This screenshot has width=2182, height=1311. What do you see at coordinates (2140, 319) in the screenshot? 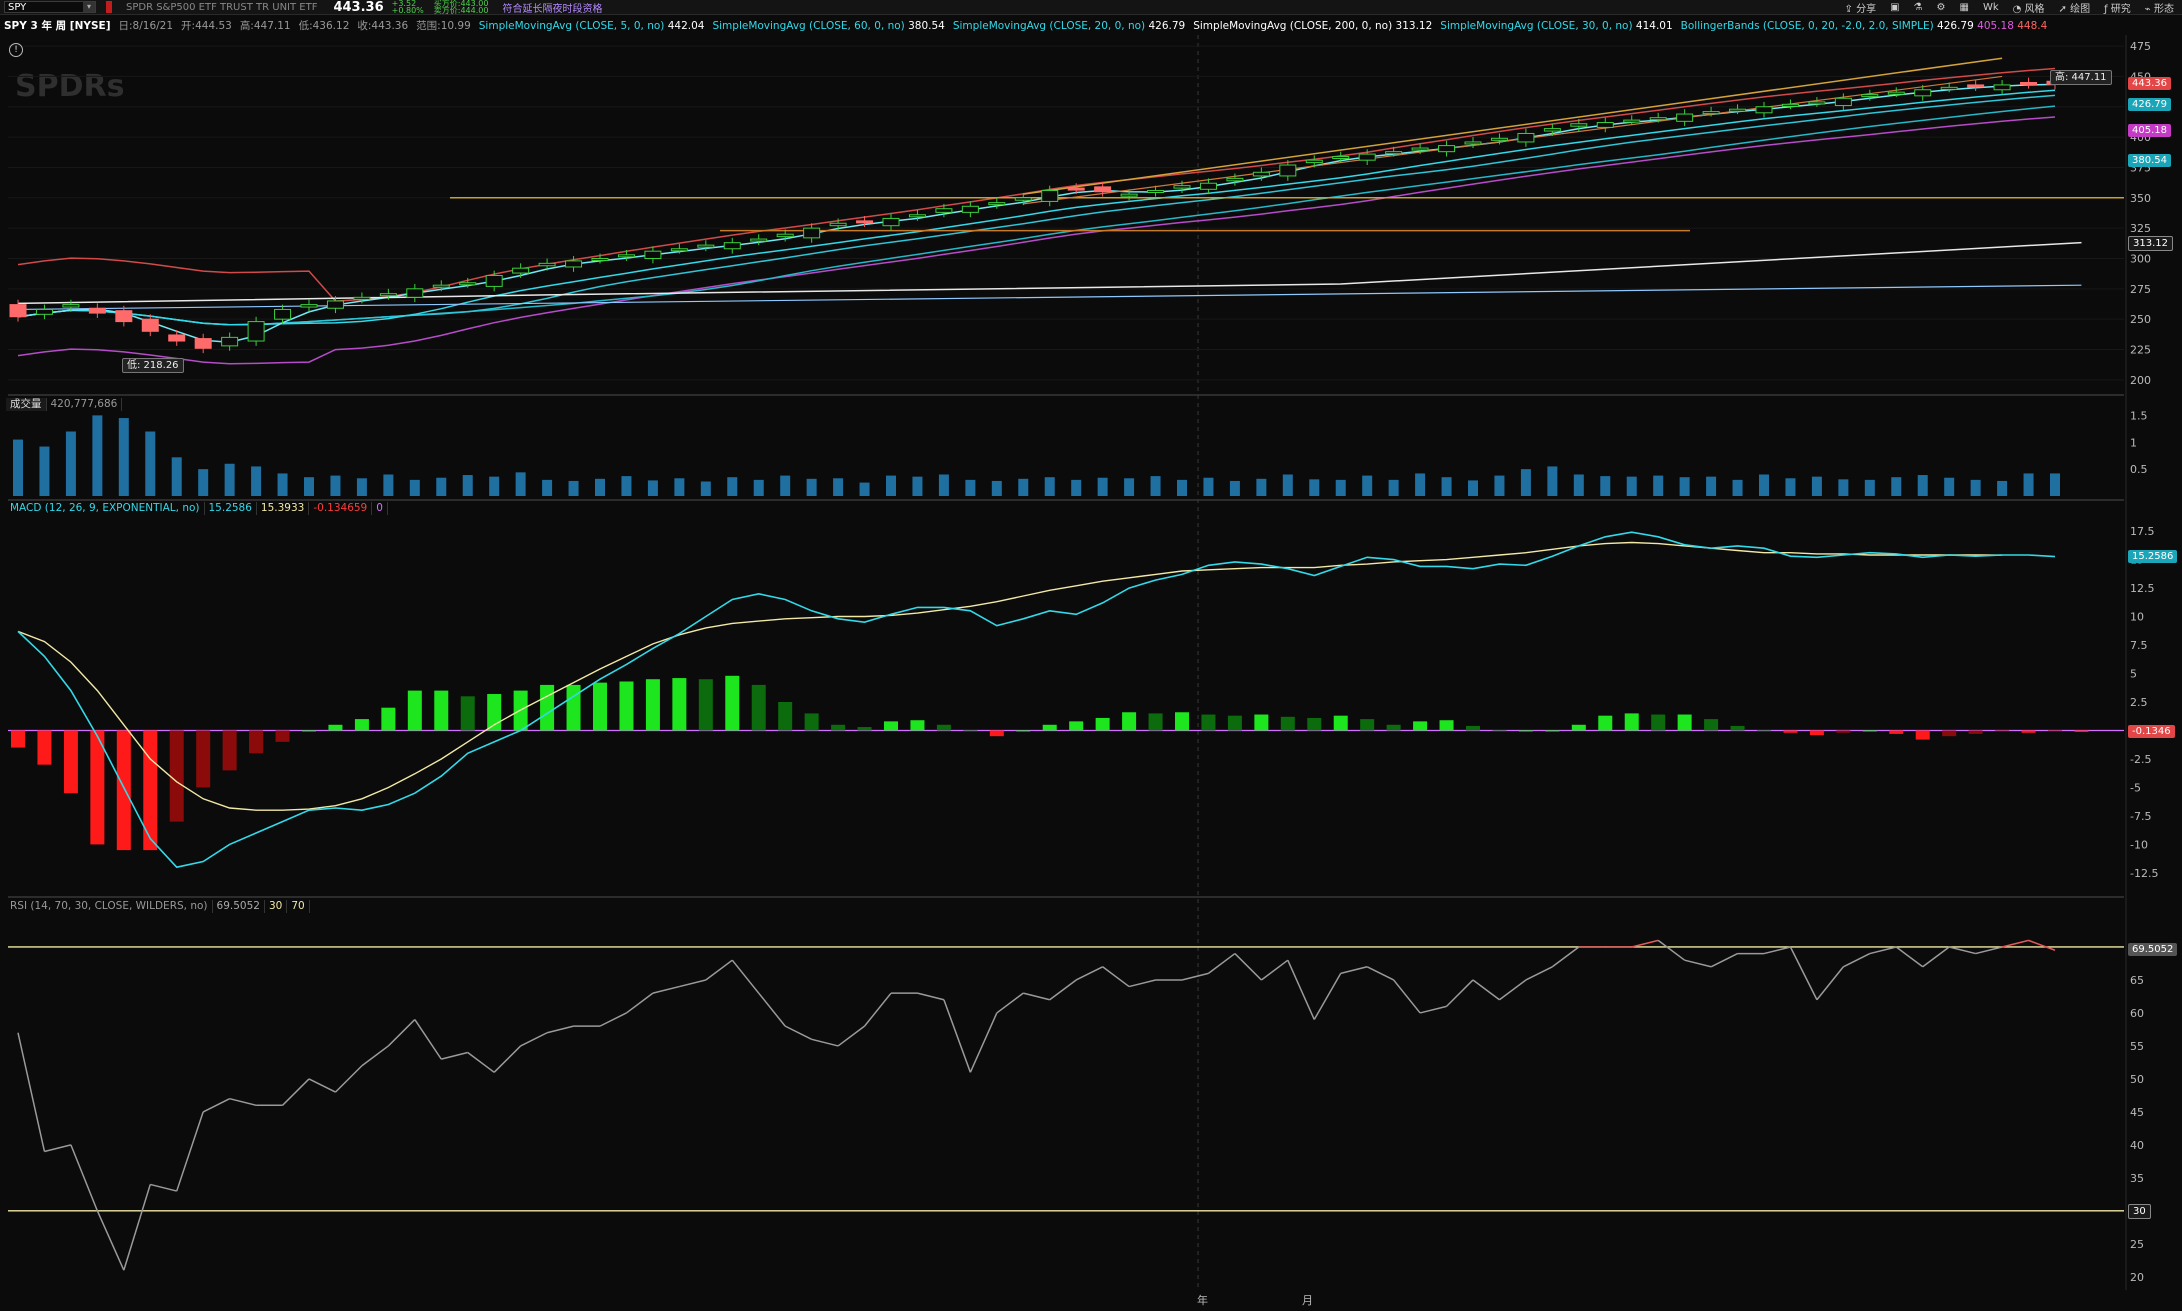
I see `price-tick-label: 250` at bounding box center [2140, 319].